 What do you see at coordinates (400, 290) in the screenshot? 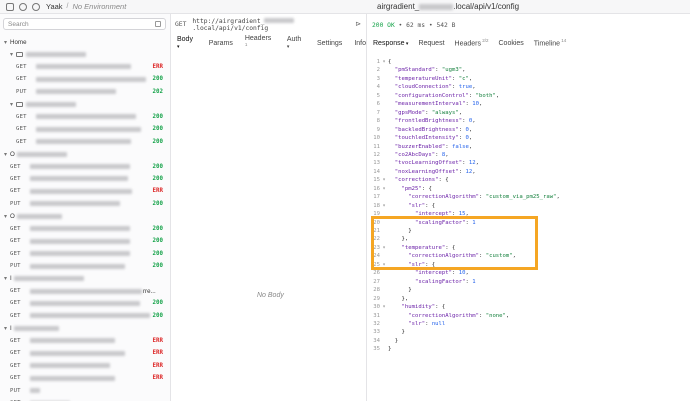
I see `code-text: }` at bounding box center [400, 290].